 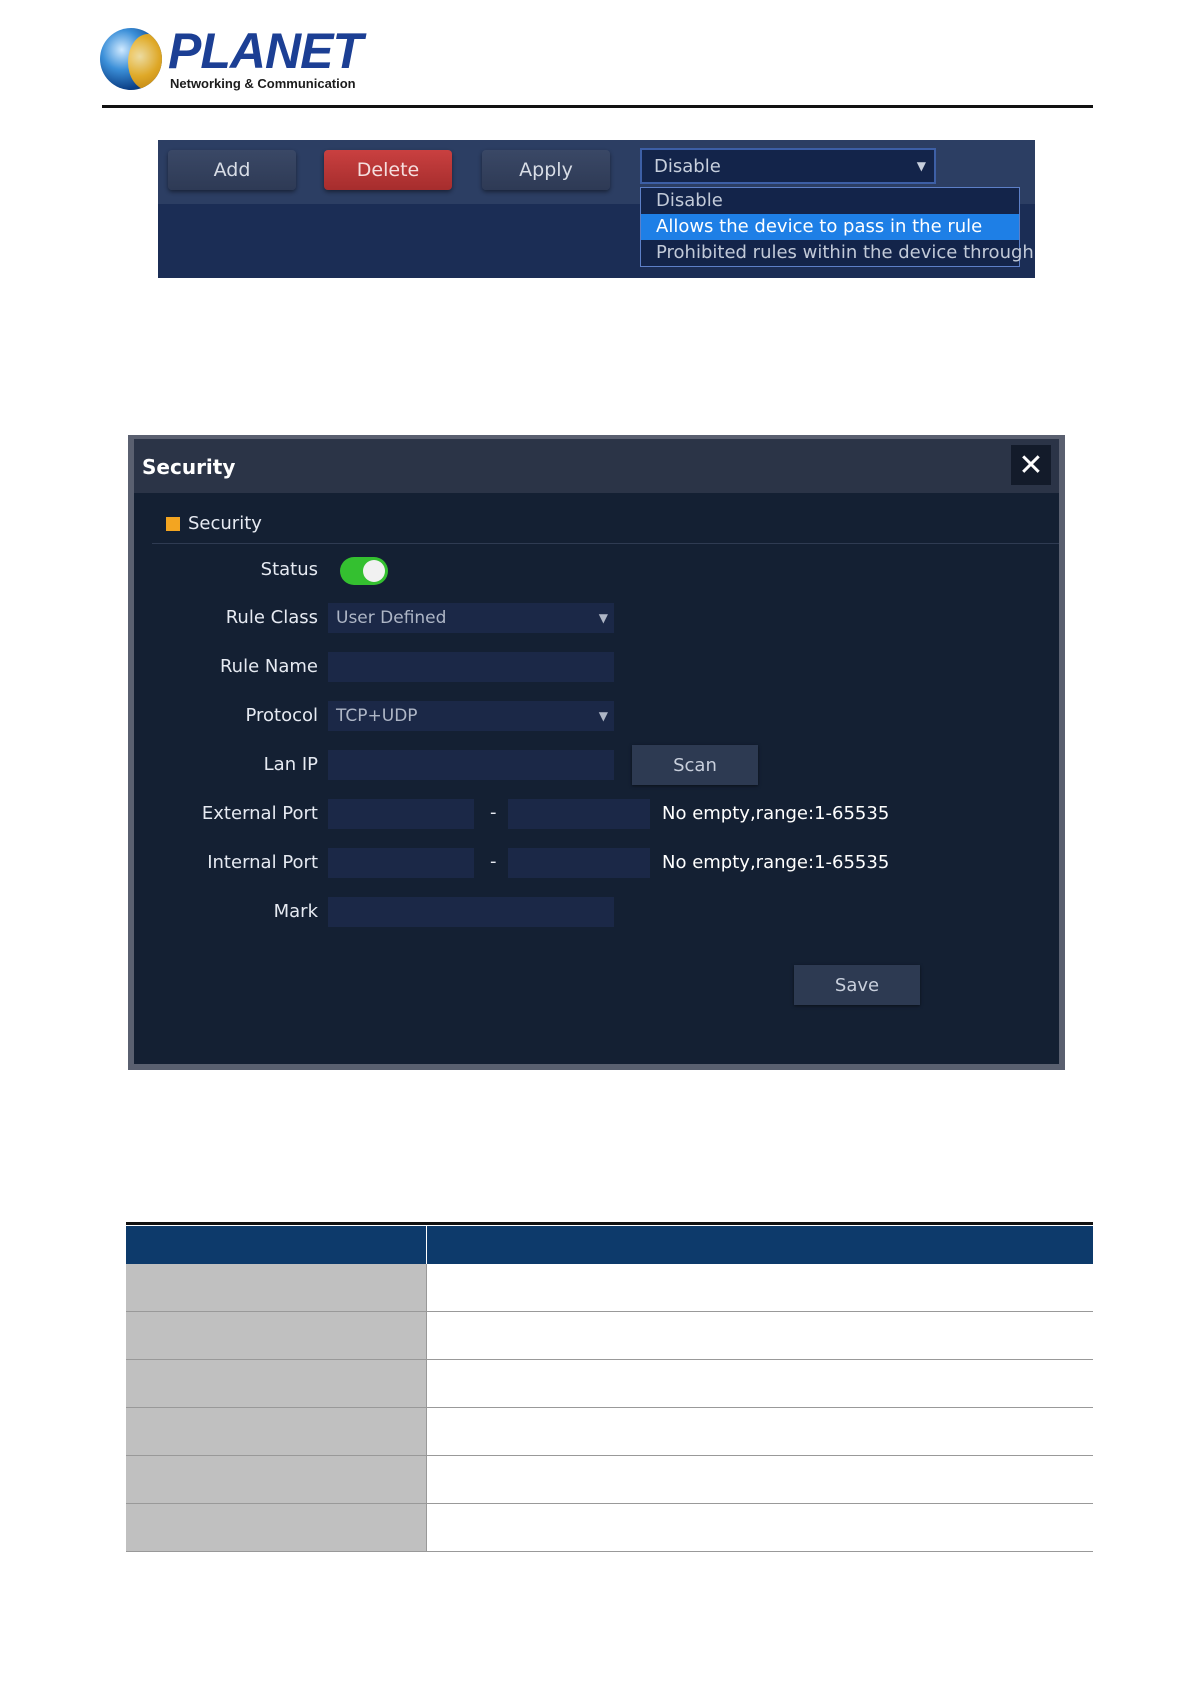 What do you see at coordinates (1031, 465) in the screenshot?
I see `close-icon: ✕` at bounding box center [1031, 465].